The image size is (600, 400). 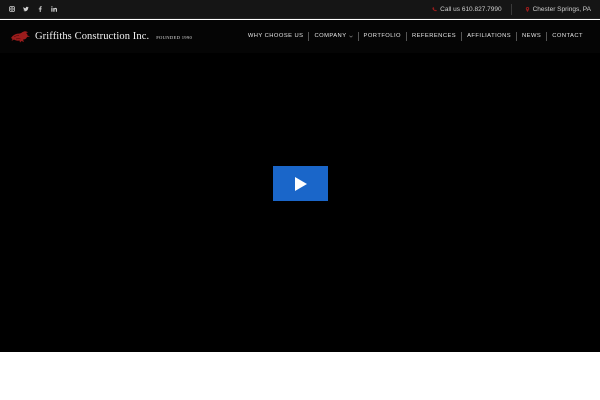 I want to click on page-content-area, so click(x=300, y=376).